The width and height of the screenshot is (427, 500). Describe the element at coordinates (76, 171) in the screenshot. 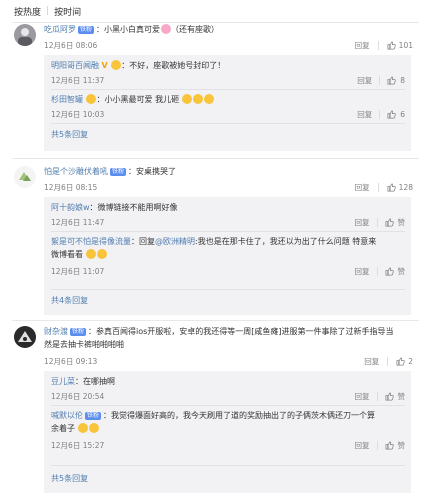

I see `comment-username: 怕是个沙雕伏着吼` at that location.